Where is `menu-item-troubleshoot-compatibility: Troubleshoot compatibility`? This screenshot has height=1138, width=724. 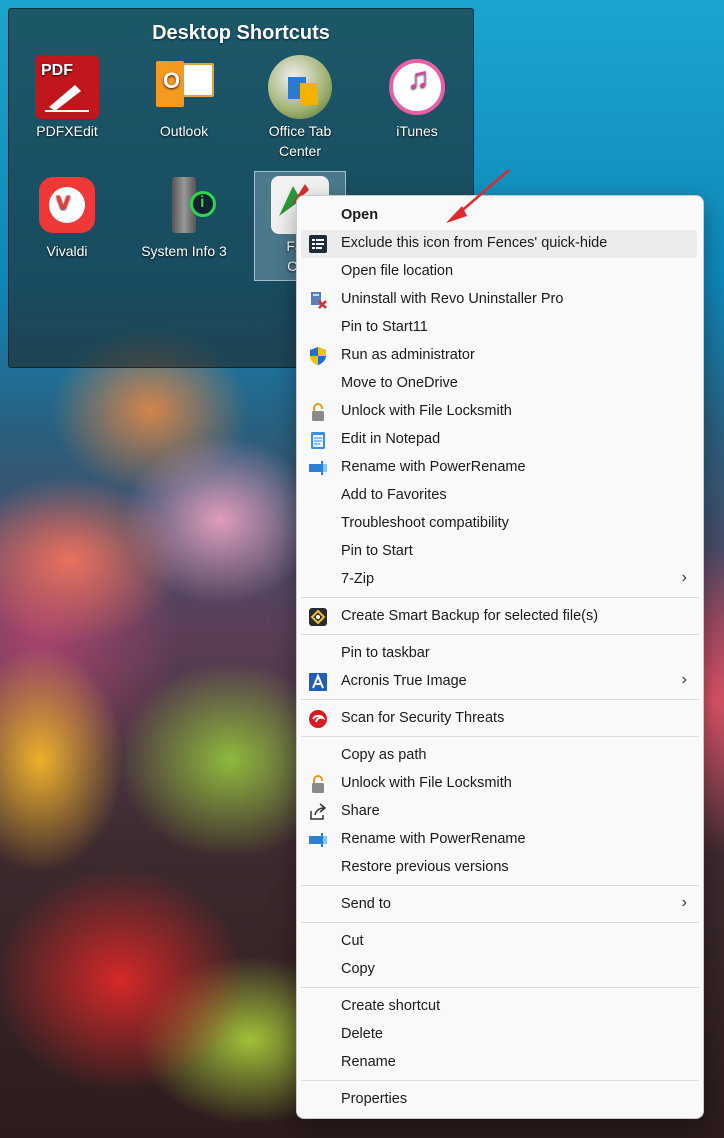 menu-item-troubleshoot-compatibility: Troubleshoot compatibility is located at coordinates (499, 524).